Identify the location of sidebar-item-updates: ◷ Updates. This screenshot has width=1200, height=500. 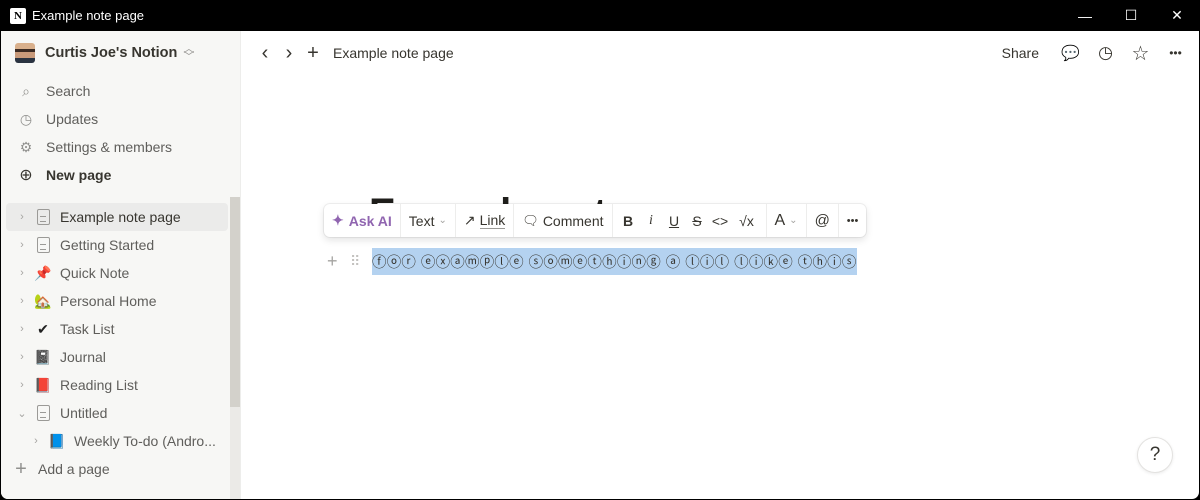
(121, 119).